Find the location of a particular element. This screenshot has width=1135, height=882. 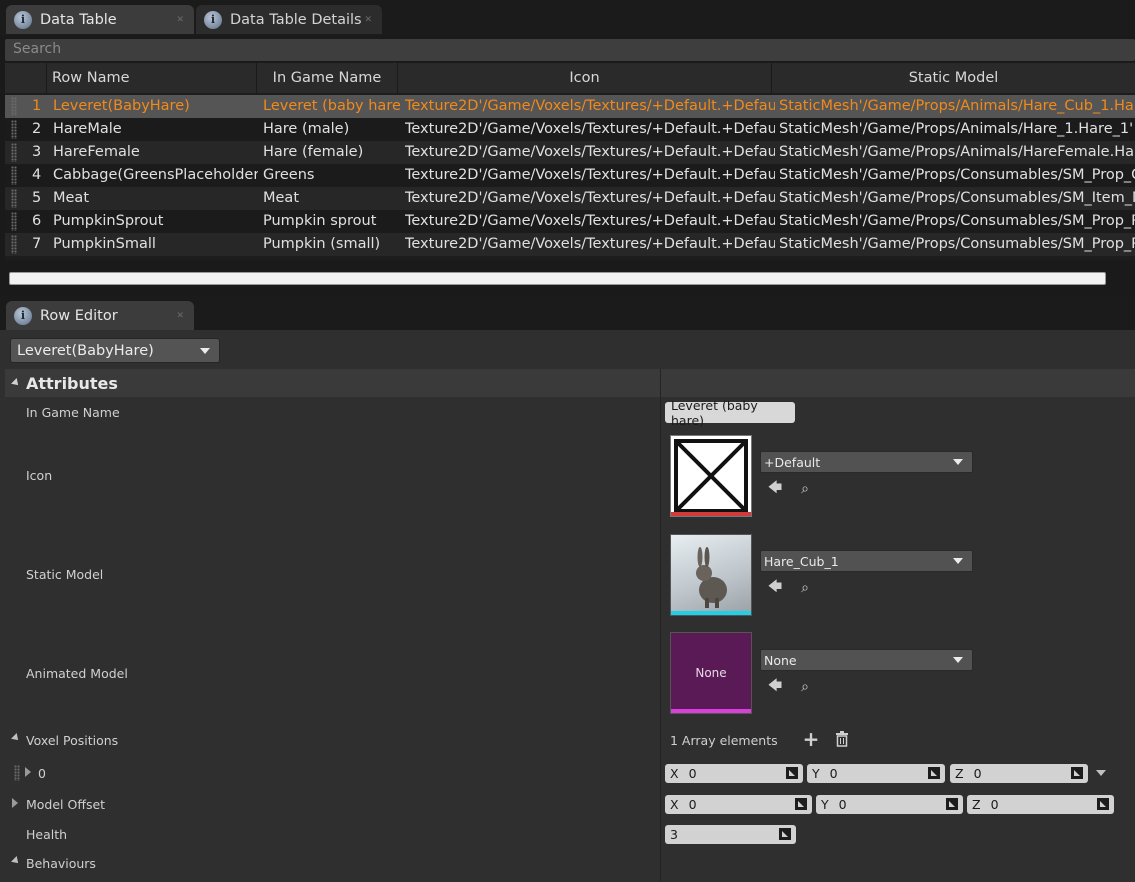

document-tab-bar: i Data Table ✕ i Data Table Details ✕ is located at coordinates (567, 18).